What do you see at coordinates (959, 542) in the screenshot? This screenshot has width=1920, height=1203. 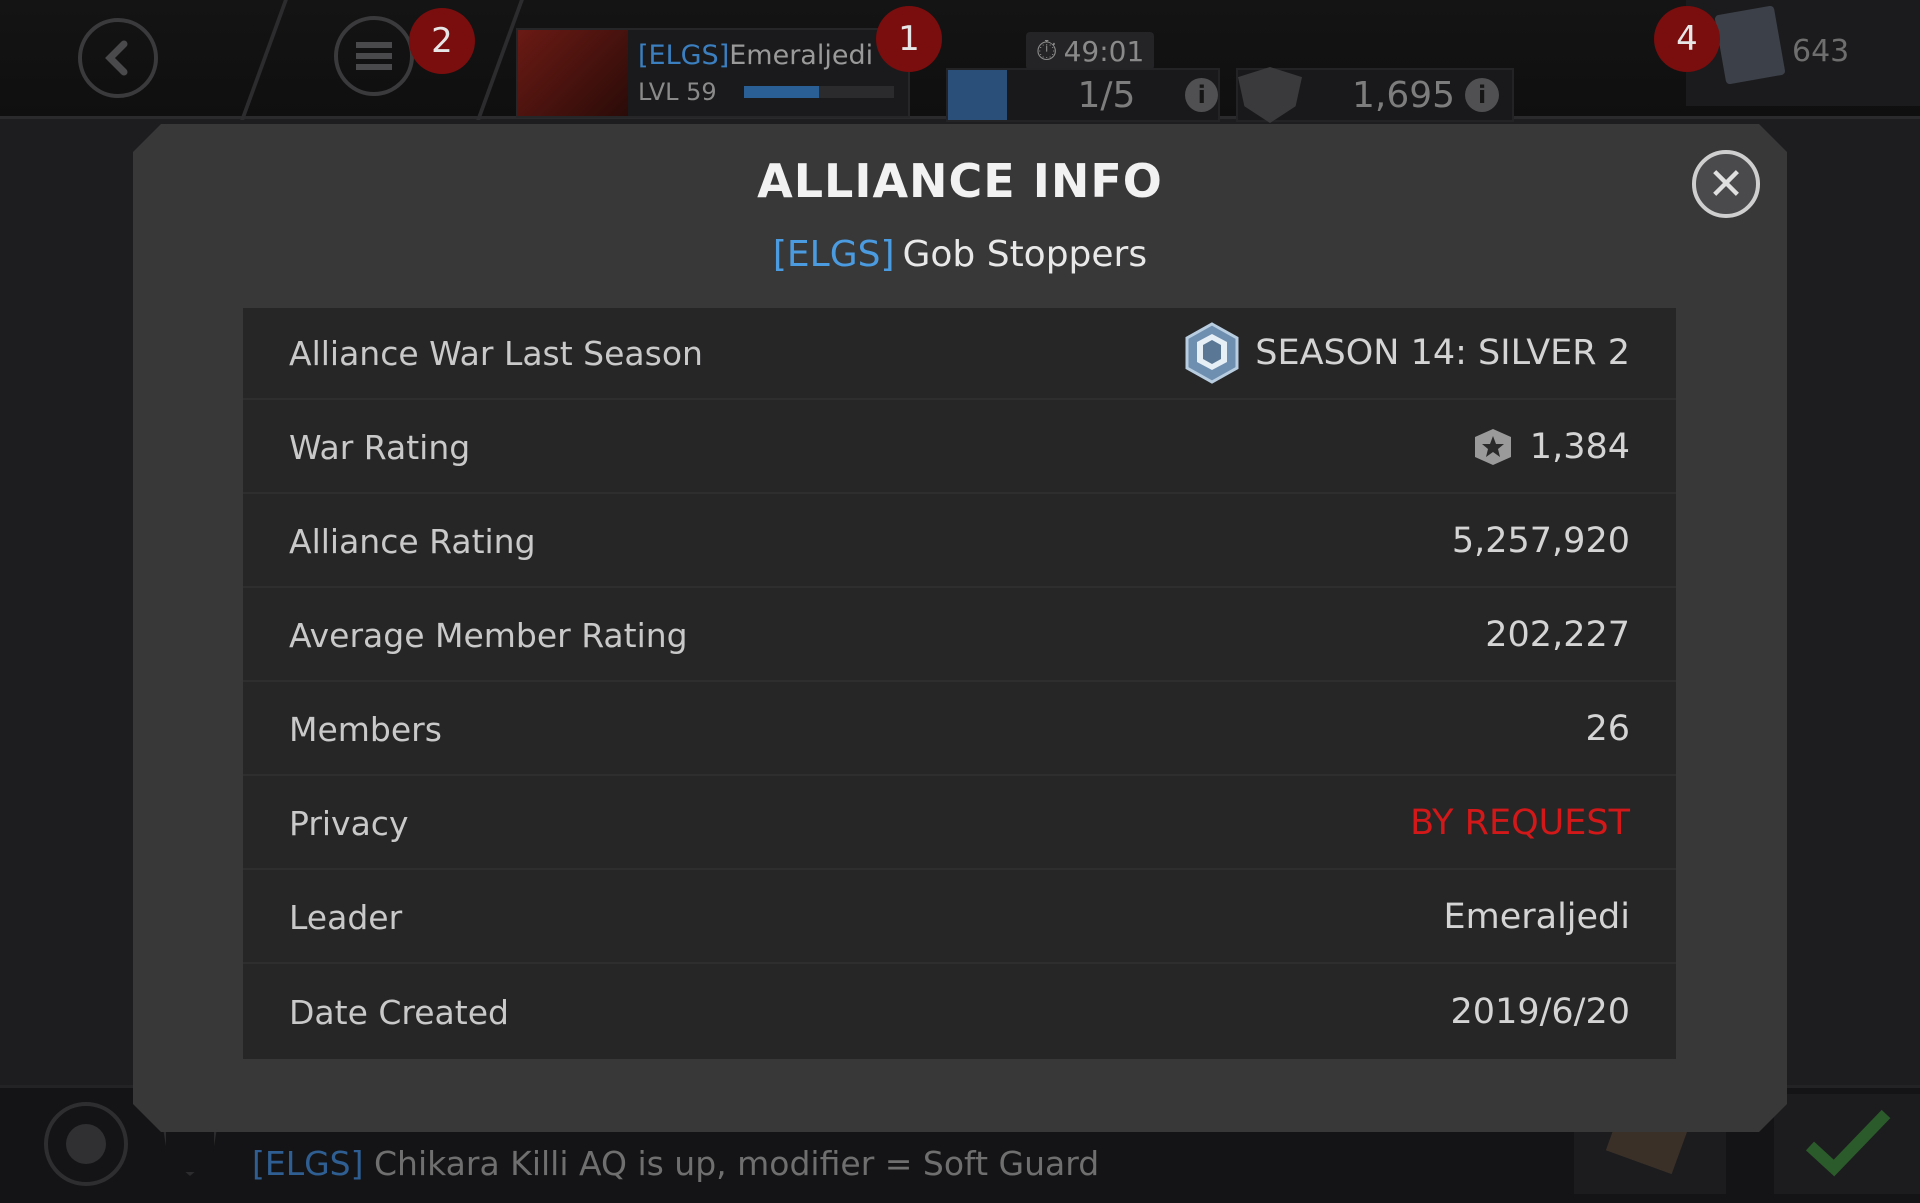 I see `table-row: Alliance Rating 5,257,920` at bounding box center [959, 542].